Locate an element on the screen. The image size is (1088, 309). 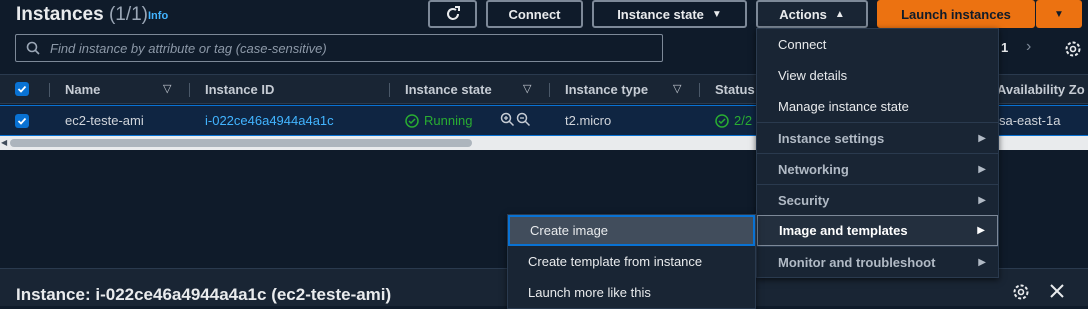
column-header-instance-state: Instance state is located at coordinates (448, 89).